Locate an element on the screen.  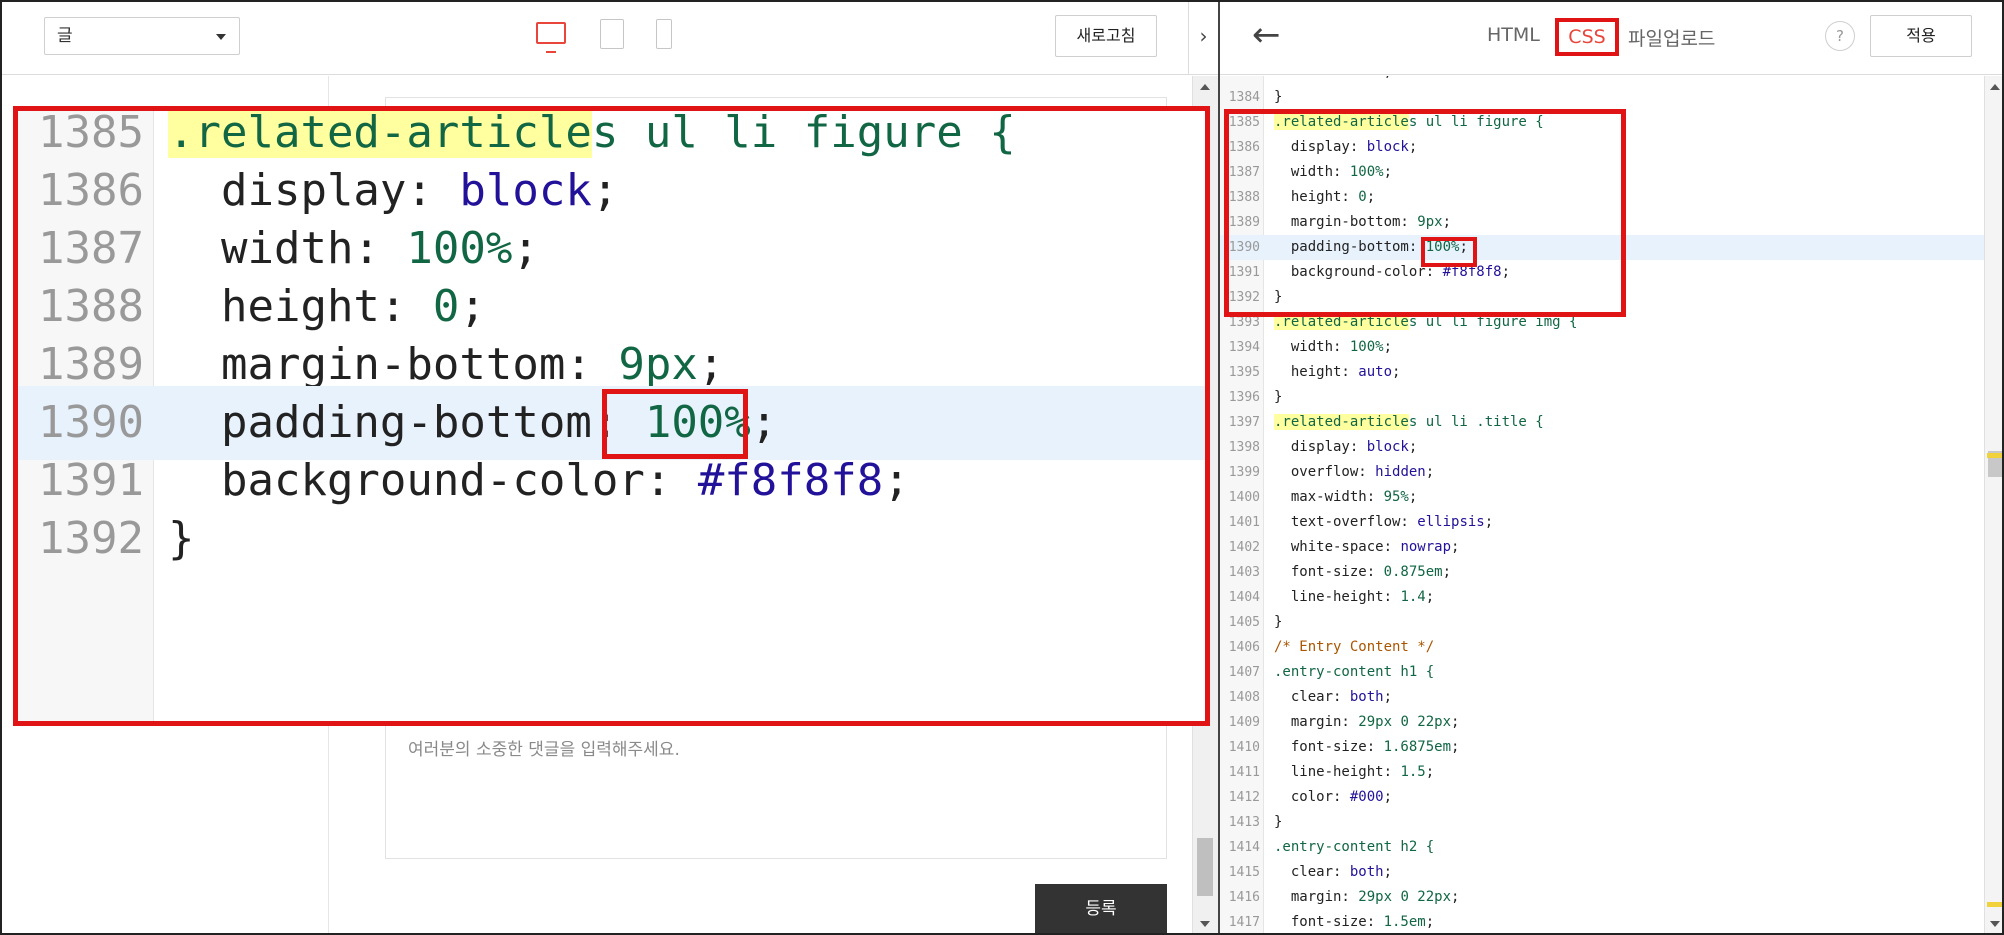
code-text: width: 100%; is located at coordinates (1333, 347).